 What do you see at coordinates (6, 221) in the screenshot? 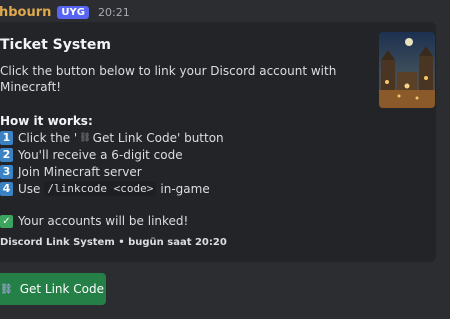
I see `check-icon: ✓` at bounding box center [6, 221].